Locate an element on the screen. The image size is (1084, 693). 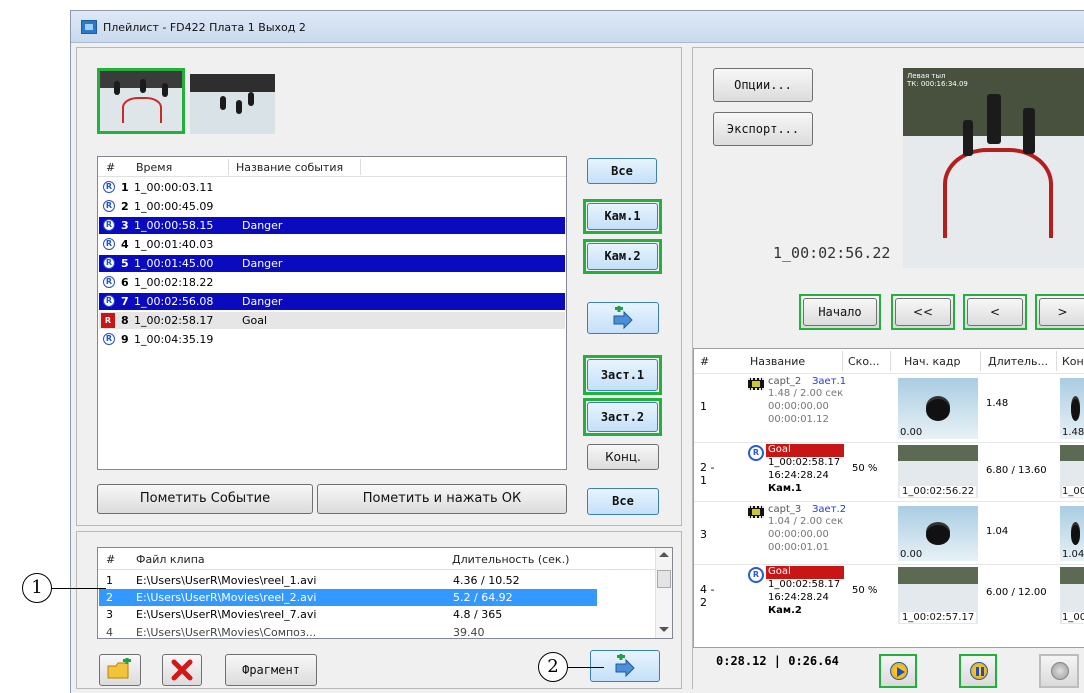
preview-video: Левая тыл ТК: 000:16:34.09 is located at coordinates (993, 168).